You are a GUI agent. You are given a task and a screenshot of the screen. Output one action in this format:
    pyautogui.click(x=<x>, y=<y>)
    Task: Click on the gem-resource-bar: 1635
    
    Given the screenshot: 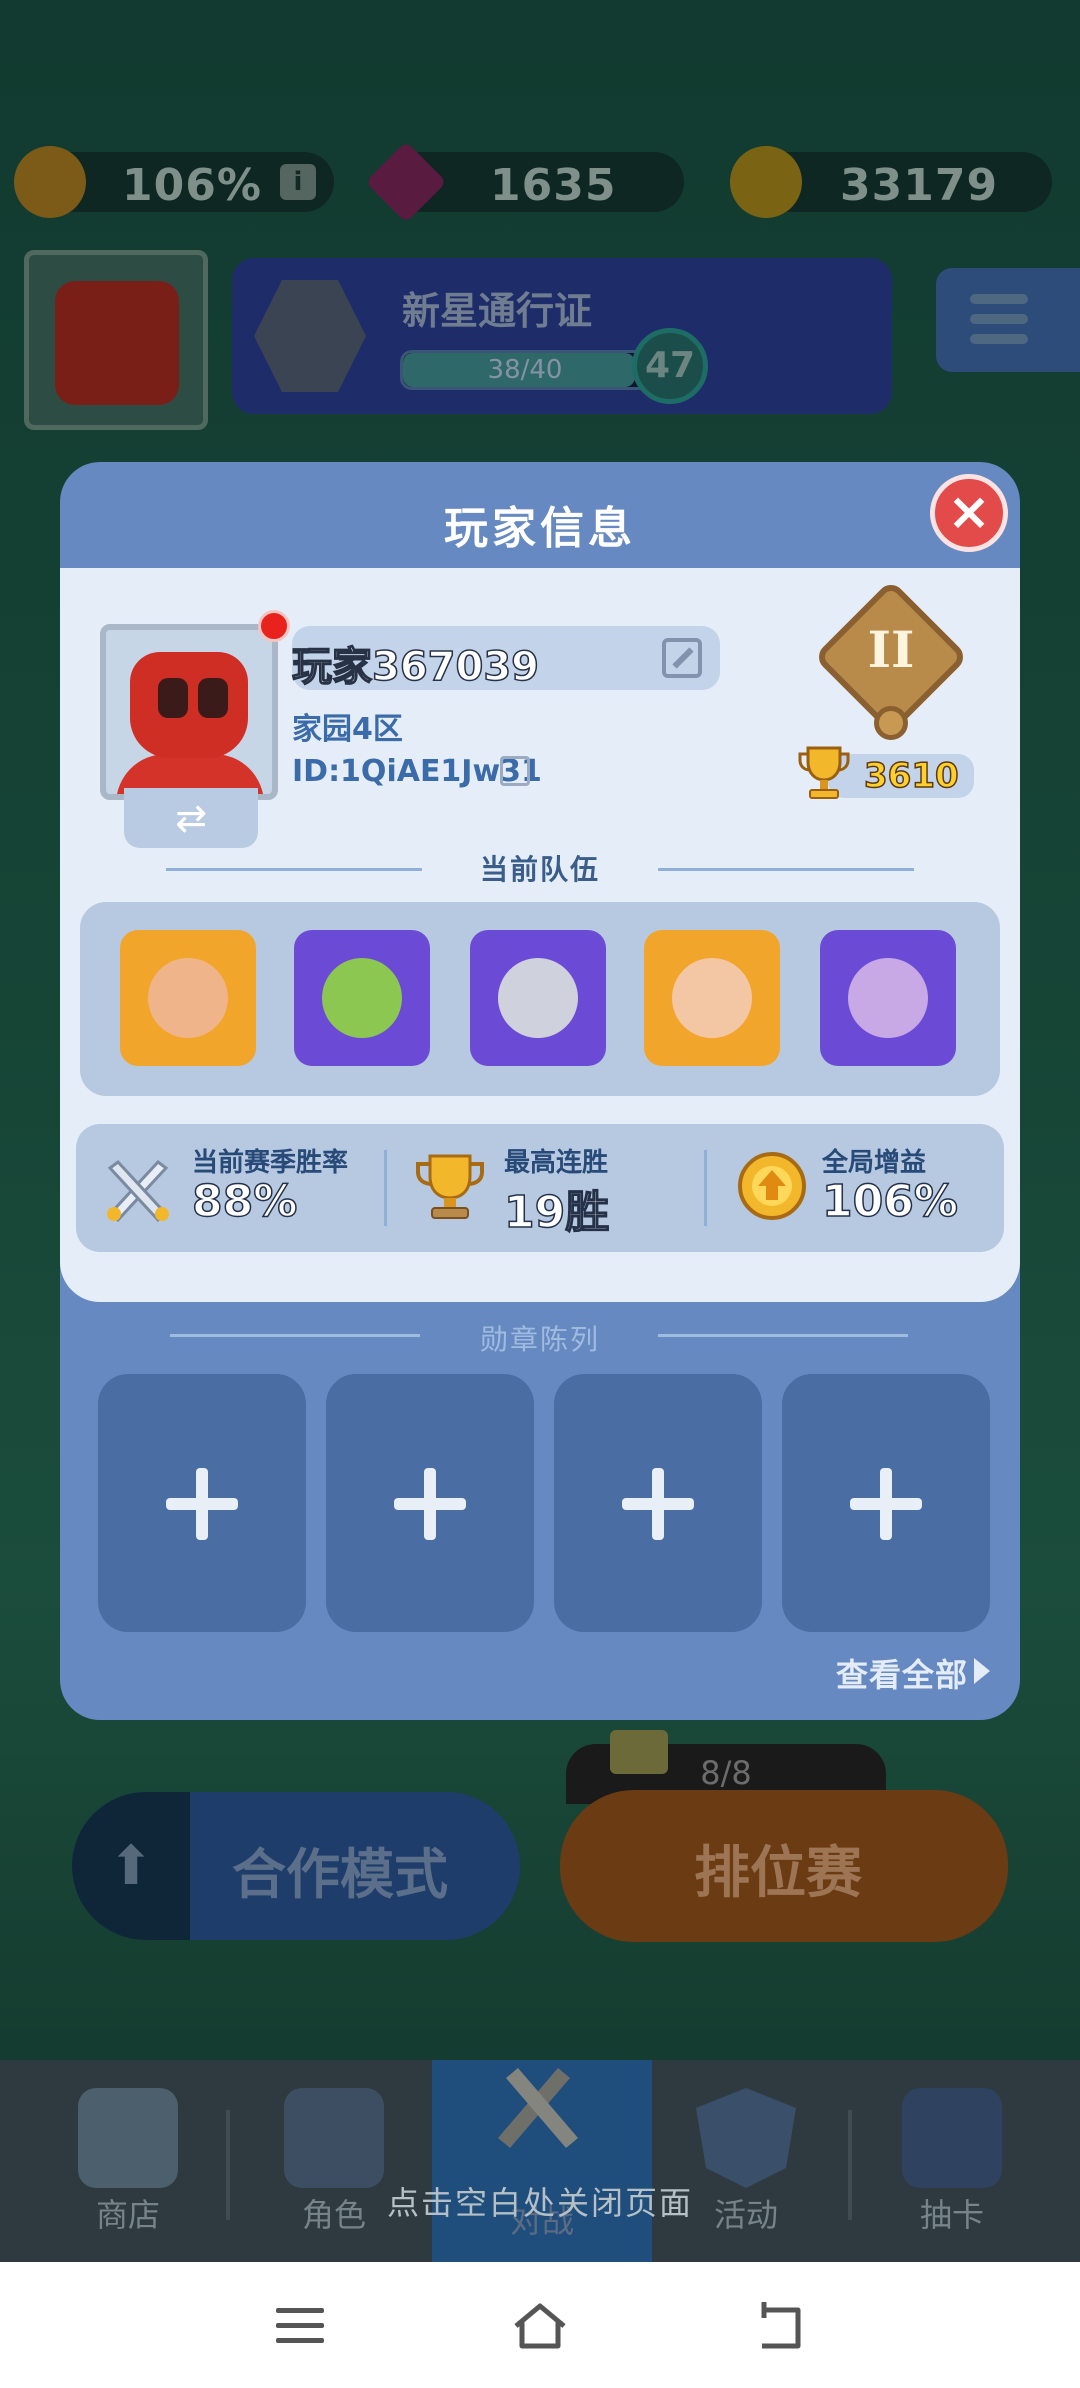 What is the action you would take?
    pyautogui.click(x=524, y=182)
    